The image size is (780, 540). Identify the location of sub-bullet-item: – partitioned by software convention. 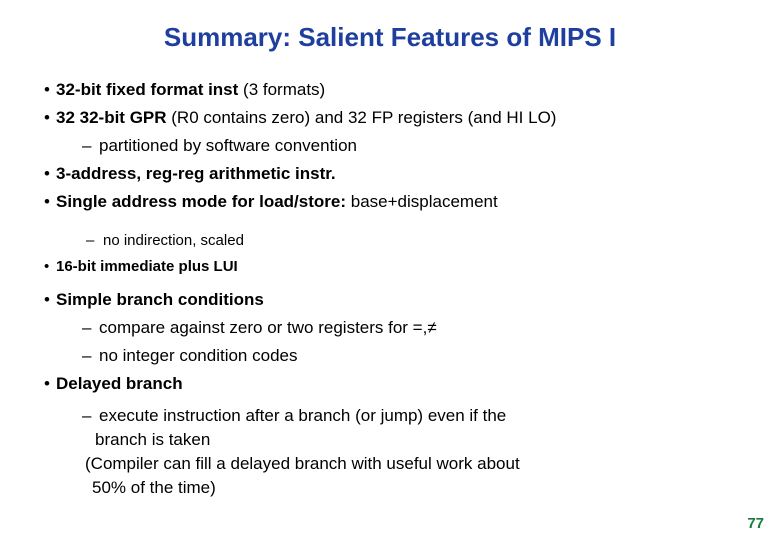
(390, 146).